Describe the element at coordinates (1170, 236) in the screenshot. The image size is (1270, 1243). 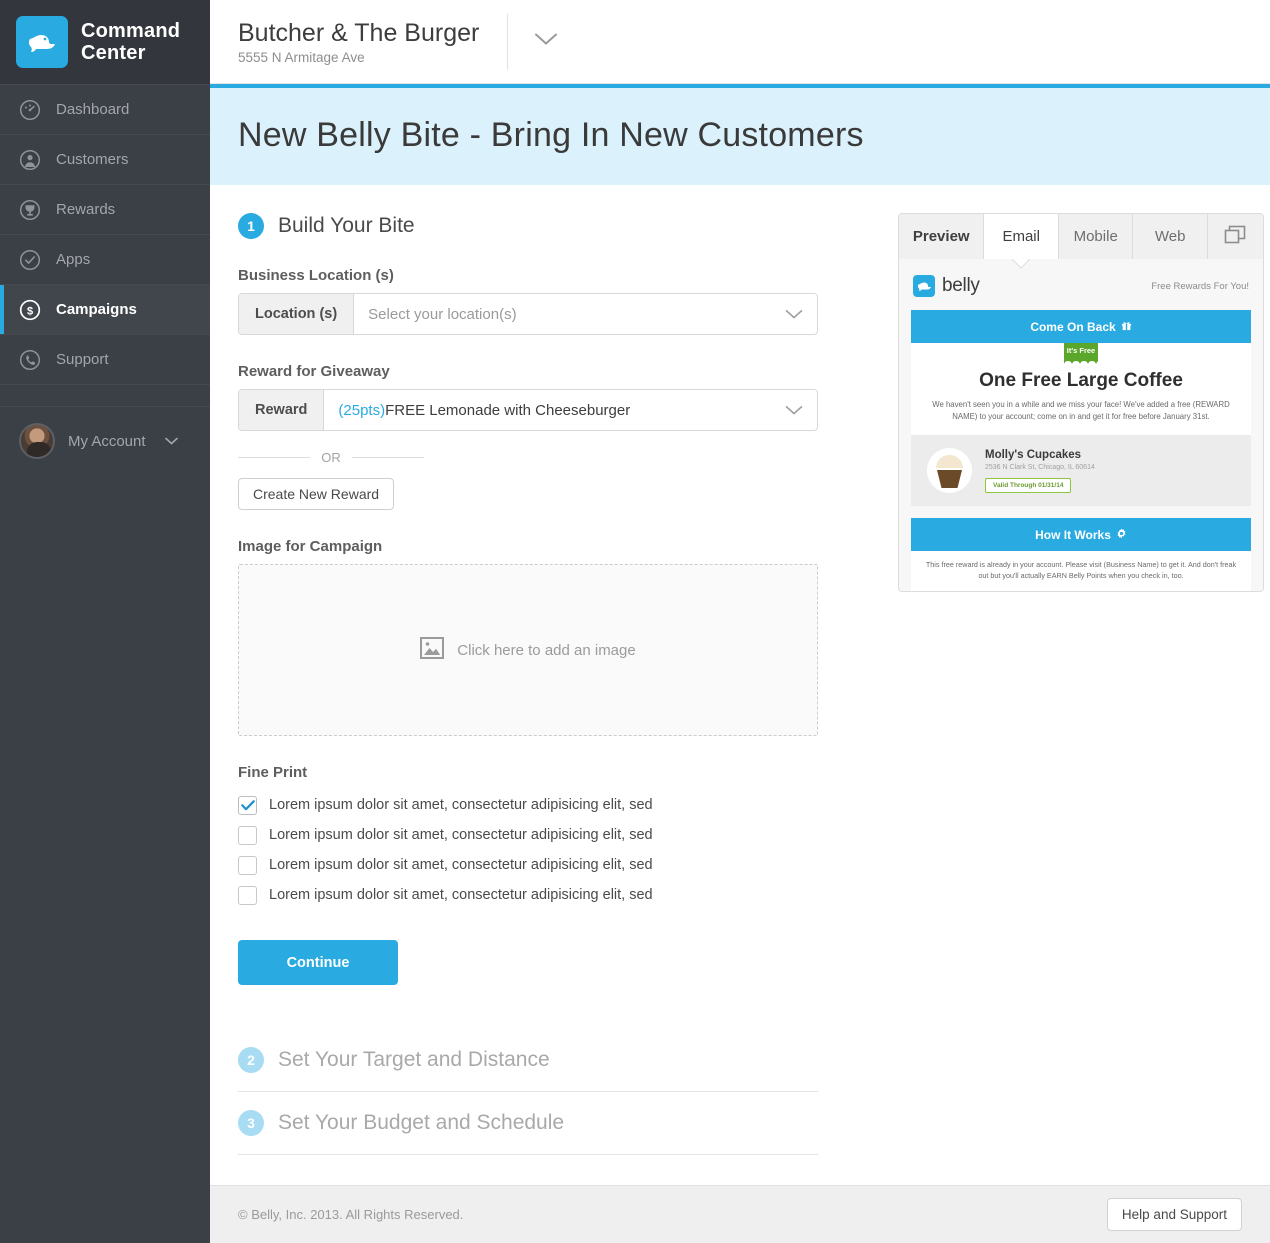
I see `tab-web: Web` at that location.